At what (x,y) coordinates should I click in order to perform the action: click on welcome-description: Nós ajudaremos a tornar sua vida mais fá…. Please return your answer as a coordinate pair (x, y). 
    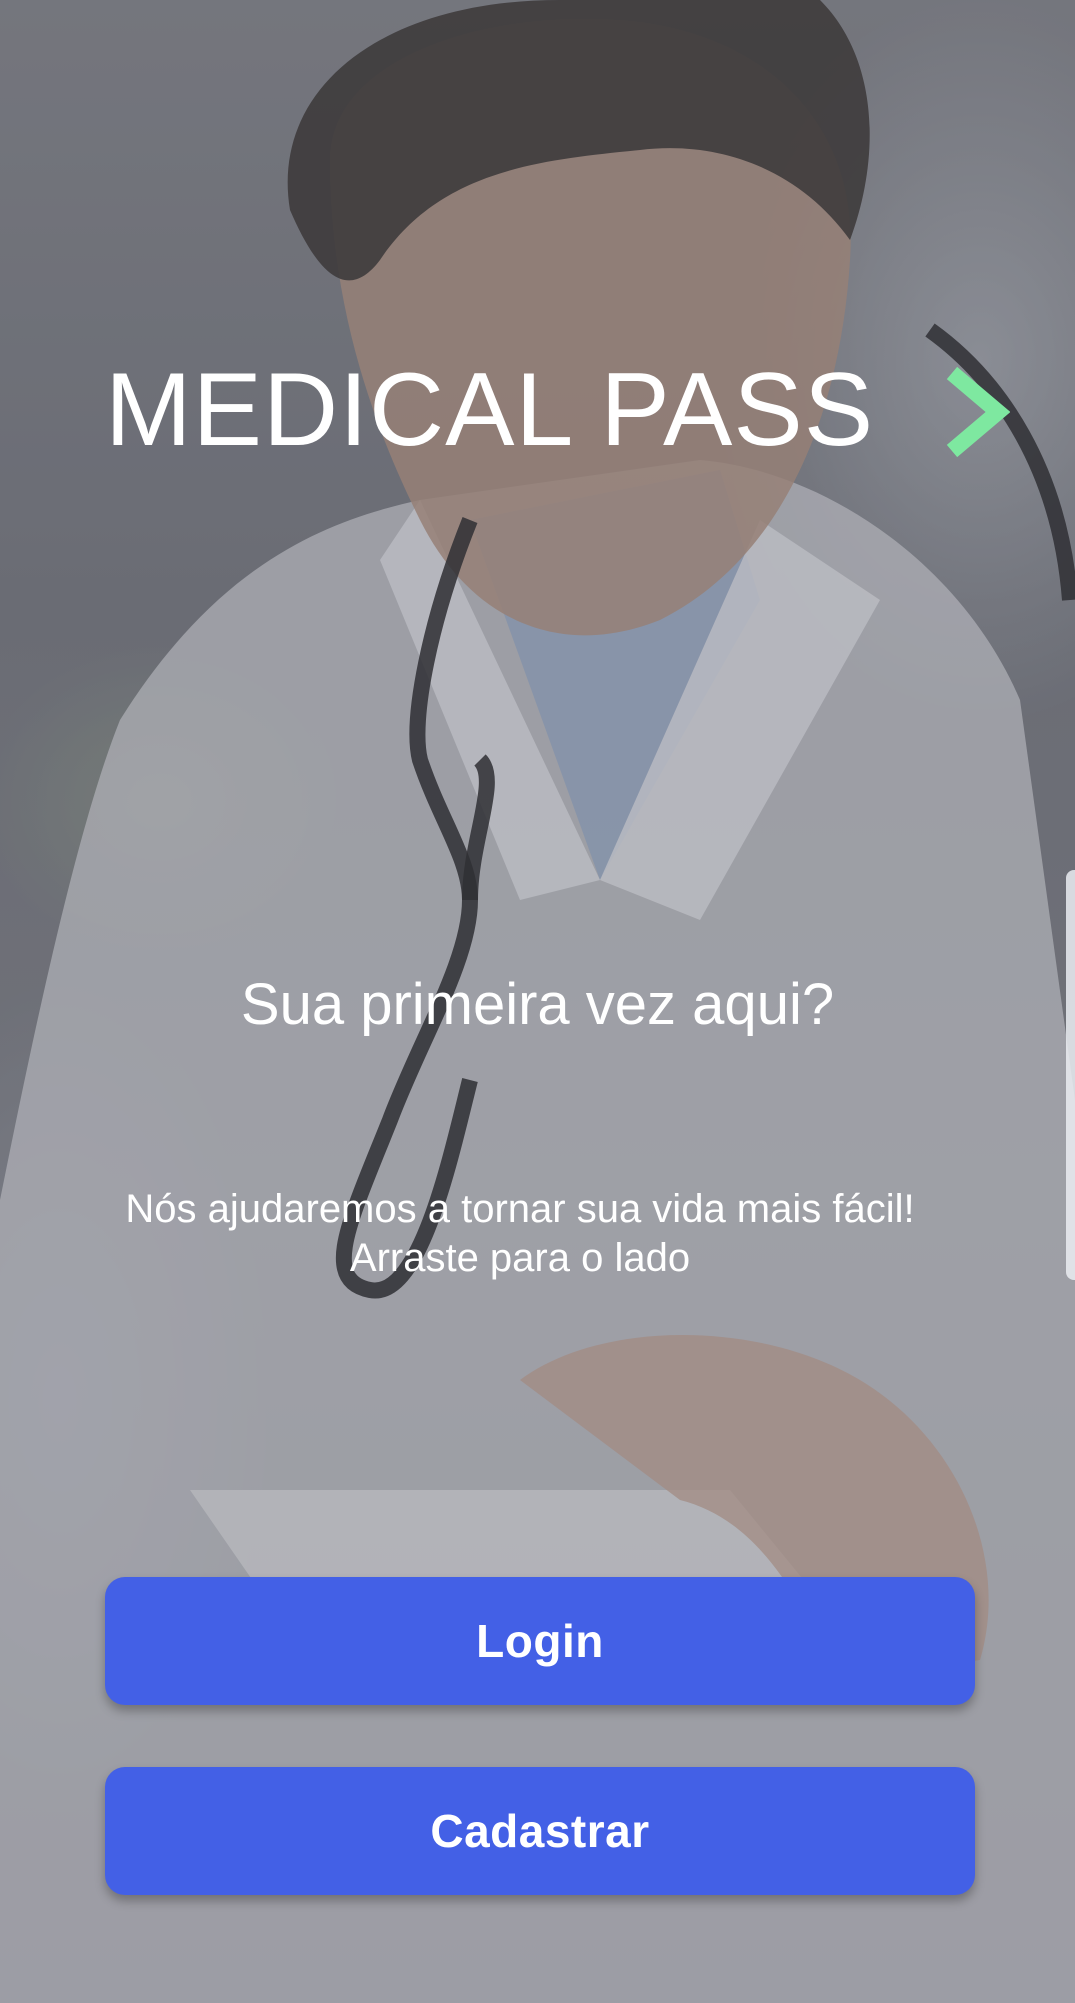
    Looking at the image, I should click on (520, 1234).